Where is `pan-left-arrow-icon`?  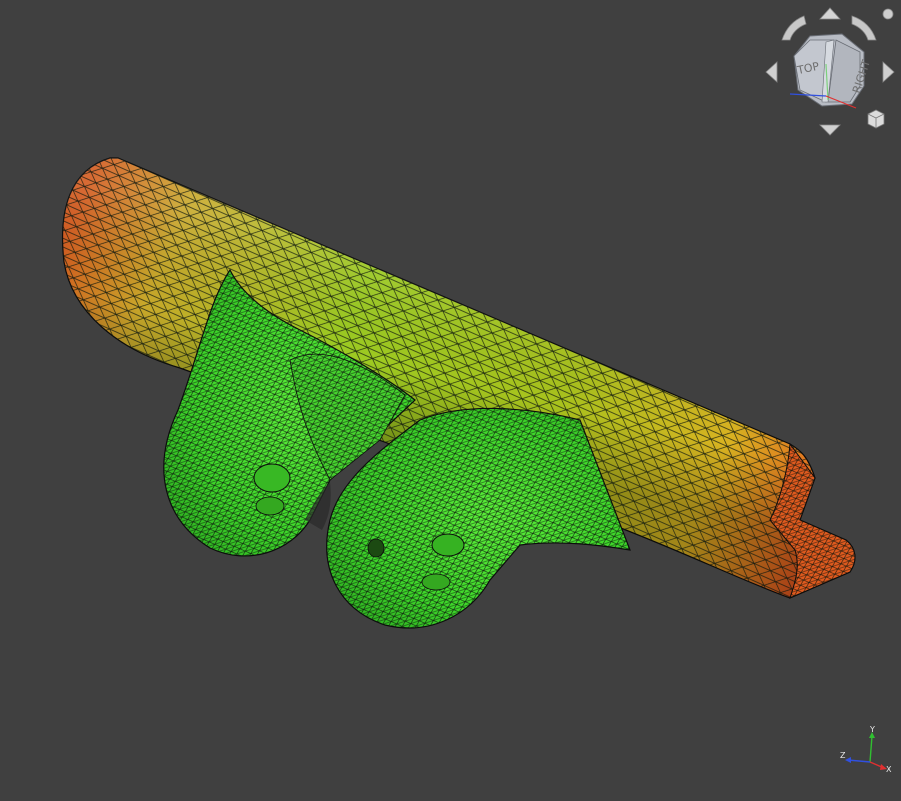 pan-left-arrow-icon is located at coordinates (771, 72).